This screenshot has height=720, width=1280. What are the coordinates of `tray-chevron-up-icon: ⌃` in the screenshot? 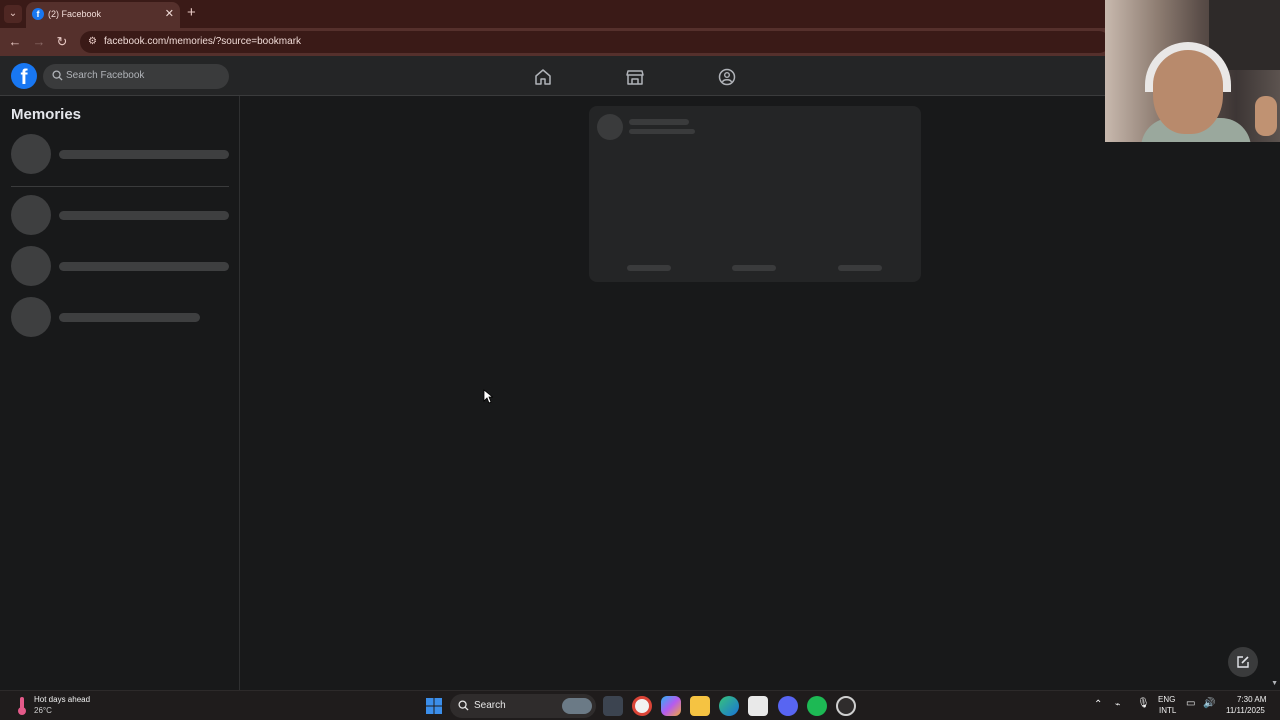 It's located at (1098, 704).